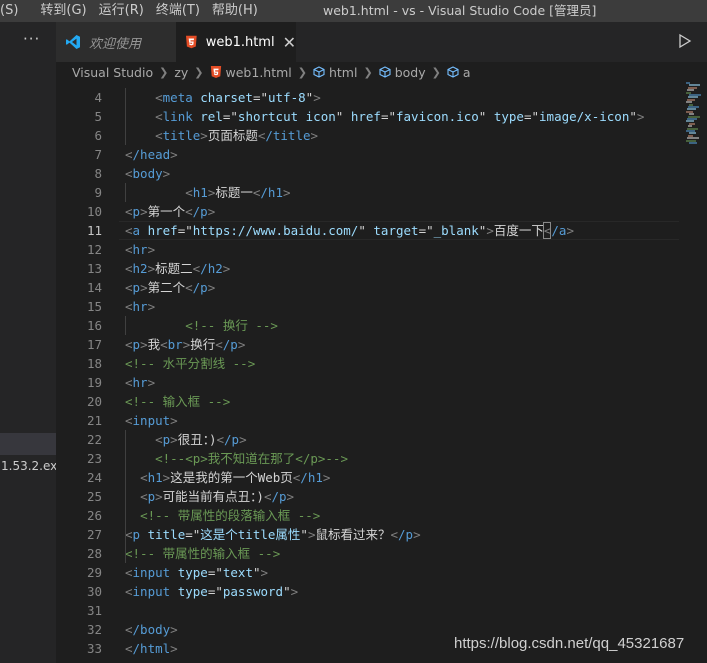 The width and height of the screenshot is (707, 663). What do you see at coordinates (12, 11) in the screenshot?
I see `menu-item-selection: (S)` at bounding box center [12, 11].